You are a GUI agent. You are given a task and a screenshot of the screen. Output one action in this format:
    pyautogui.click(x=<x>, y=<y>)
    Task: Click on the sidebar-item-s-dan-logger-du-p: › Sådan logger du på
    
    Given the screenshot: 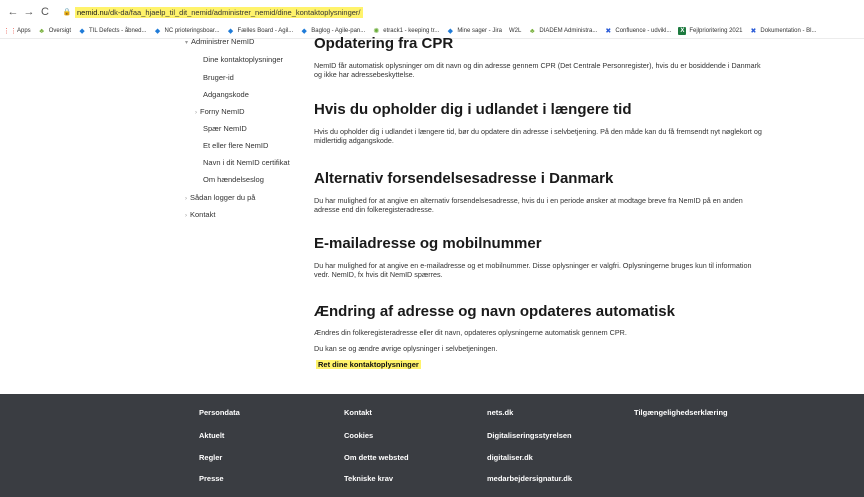 What is the action you would take?
    pyautogui.click(x=220, y=197)
    